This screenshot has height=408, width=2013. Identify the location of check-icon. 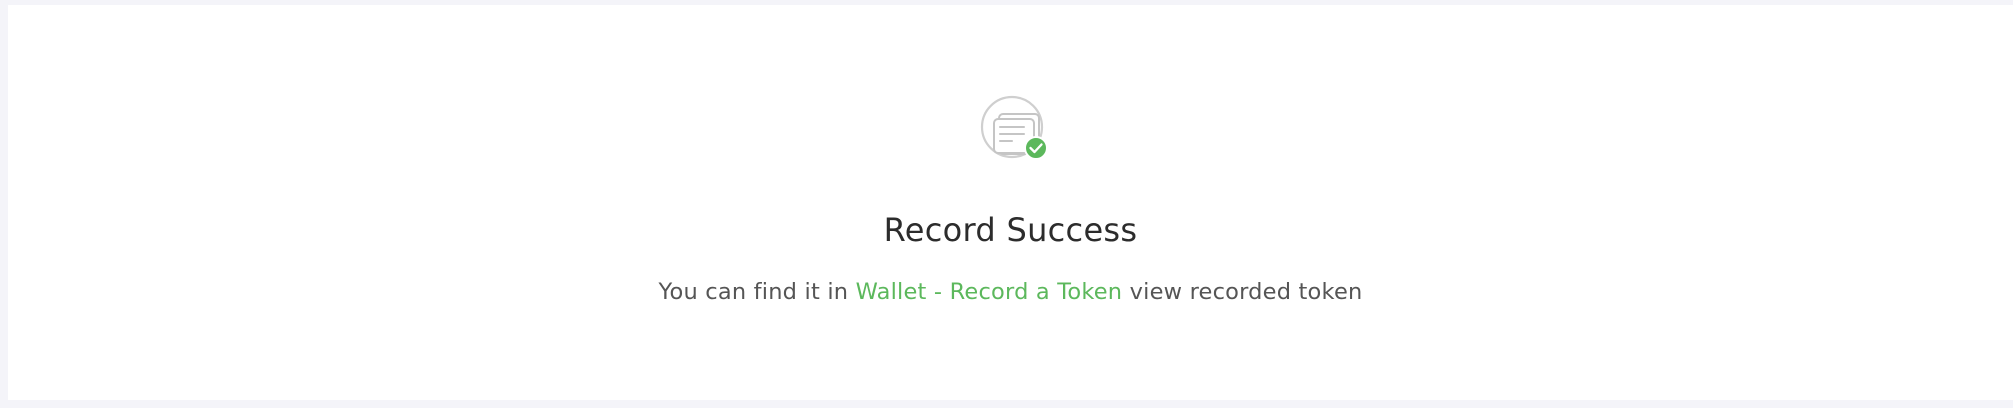
(1036, 148).